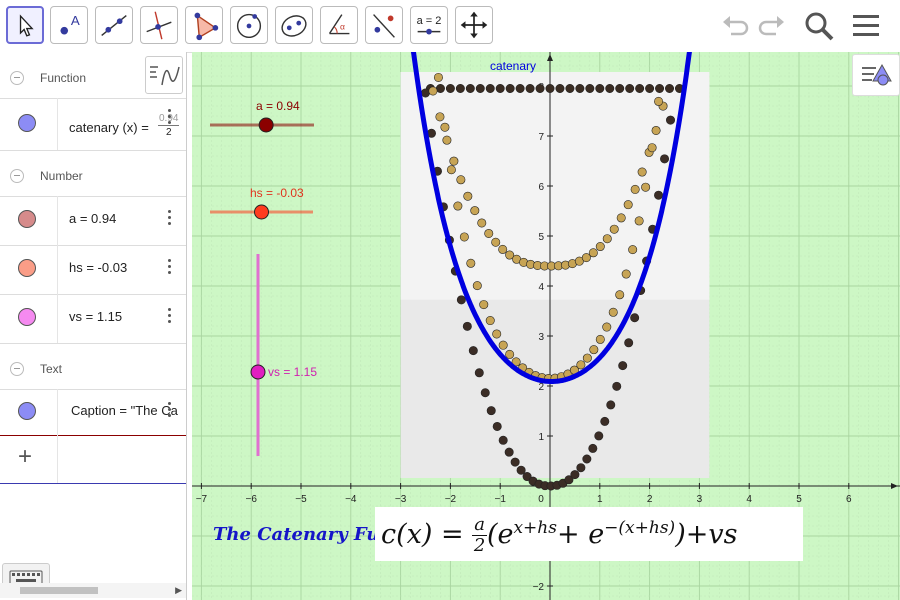  I want to click on svg-text: A, so click(75, 20).